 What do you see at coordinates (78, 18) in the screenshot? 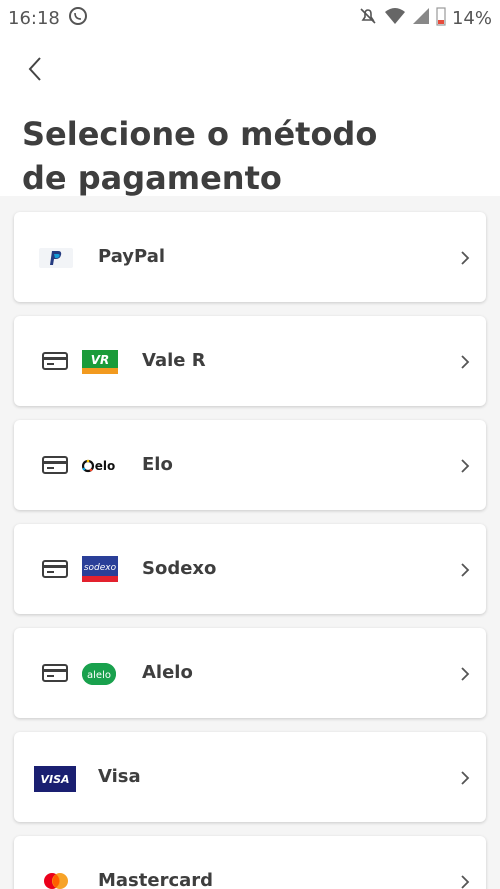
I see `whatsapp-icon` at bounding box center [78, 18].